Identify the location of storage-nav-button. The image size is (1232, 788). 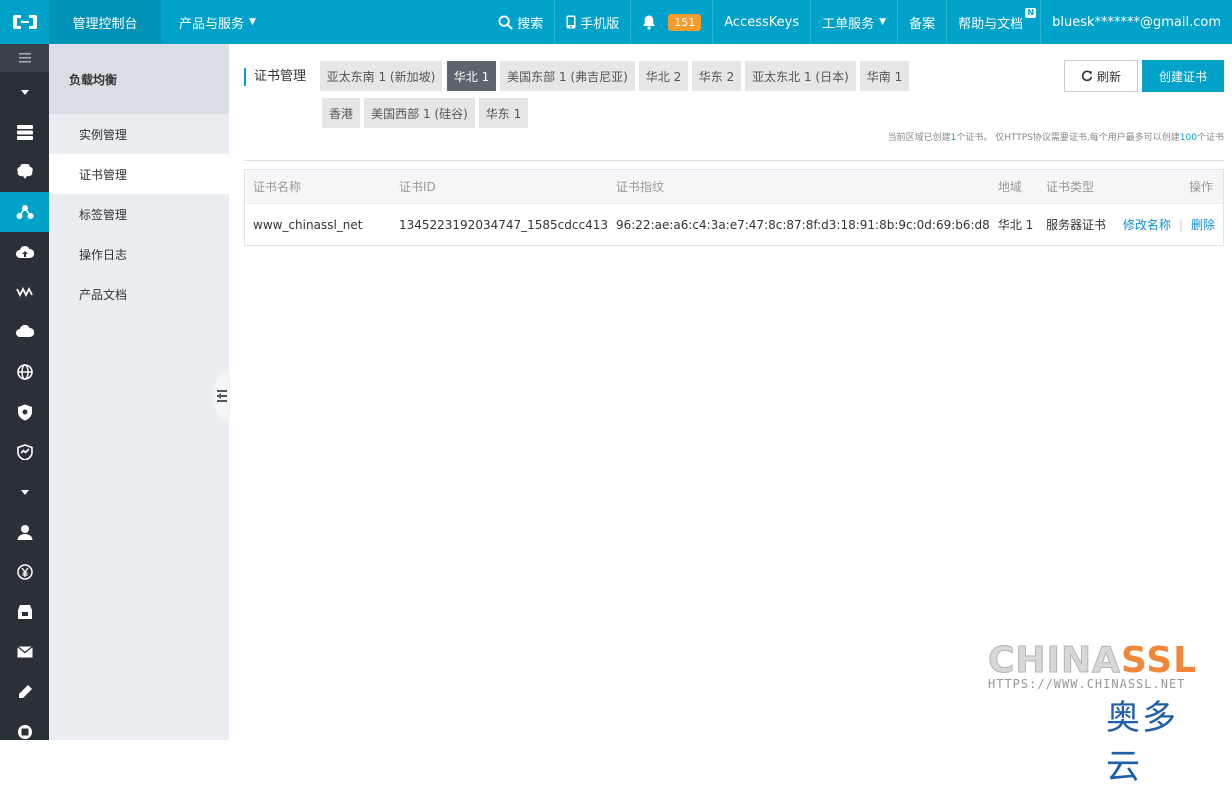
(24, 332).